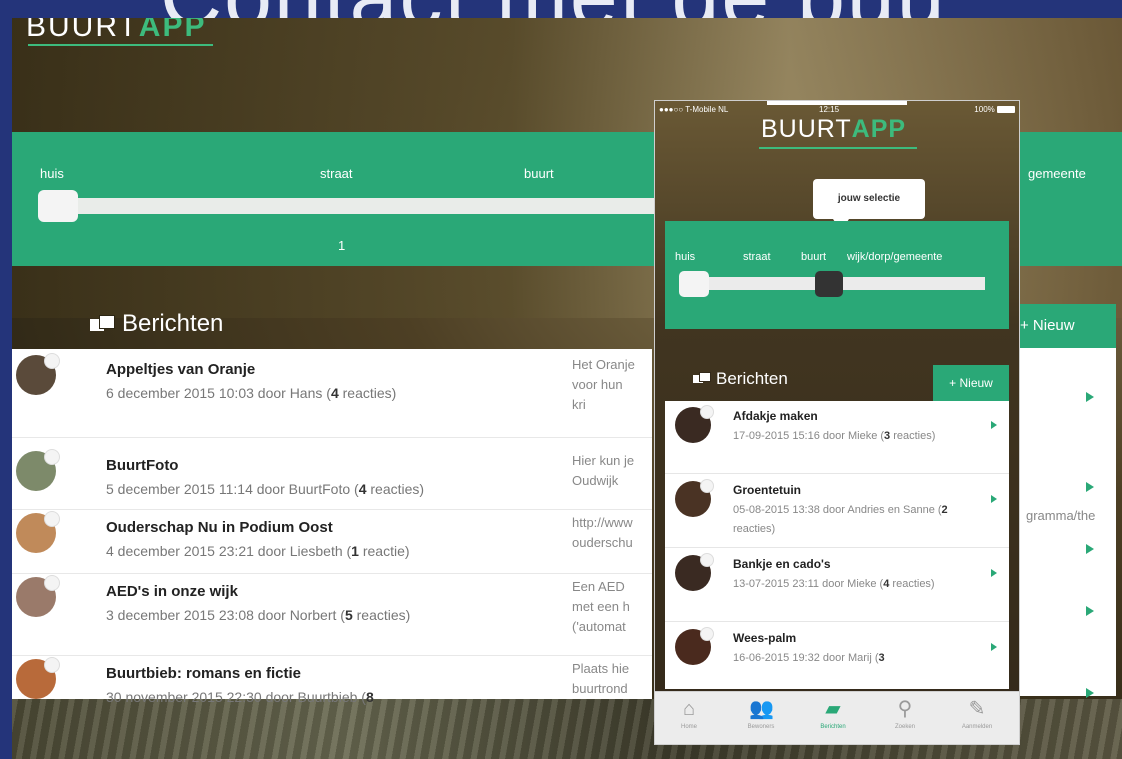  I want to click on post-snippet: kri, so click(579, 404).